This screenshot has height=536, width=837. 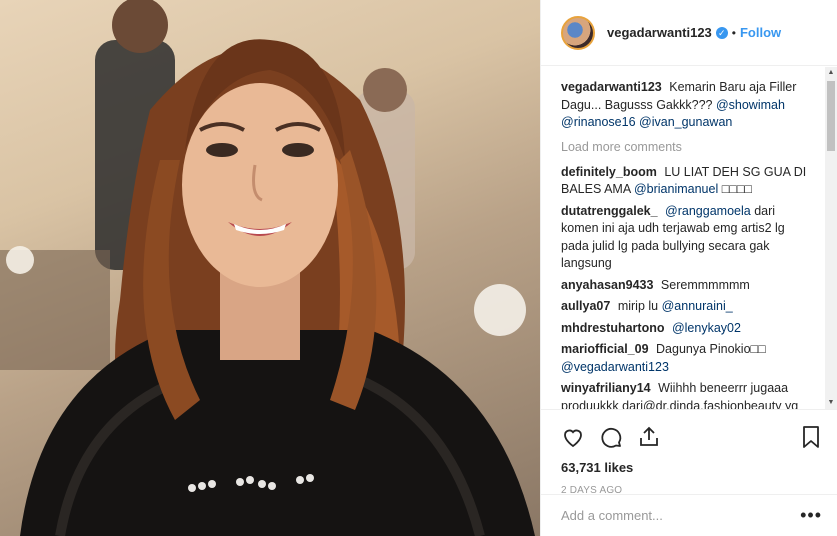 I want to click on scroll-down-icon: ▼, so click(x=831, y=403).